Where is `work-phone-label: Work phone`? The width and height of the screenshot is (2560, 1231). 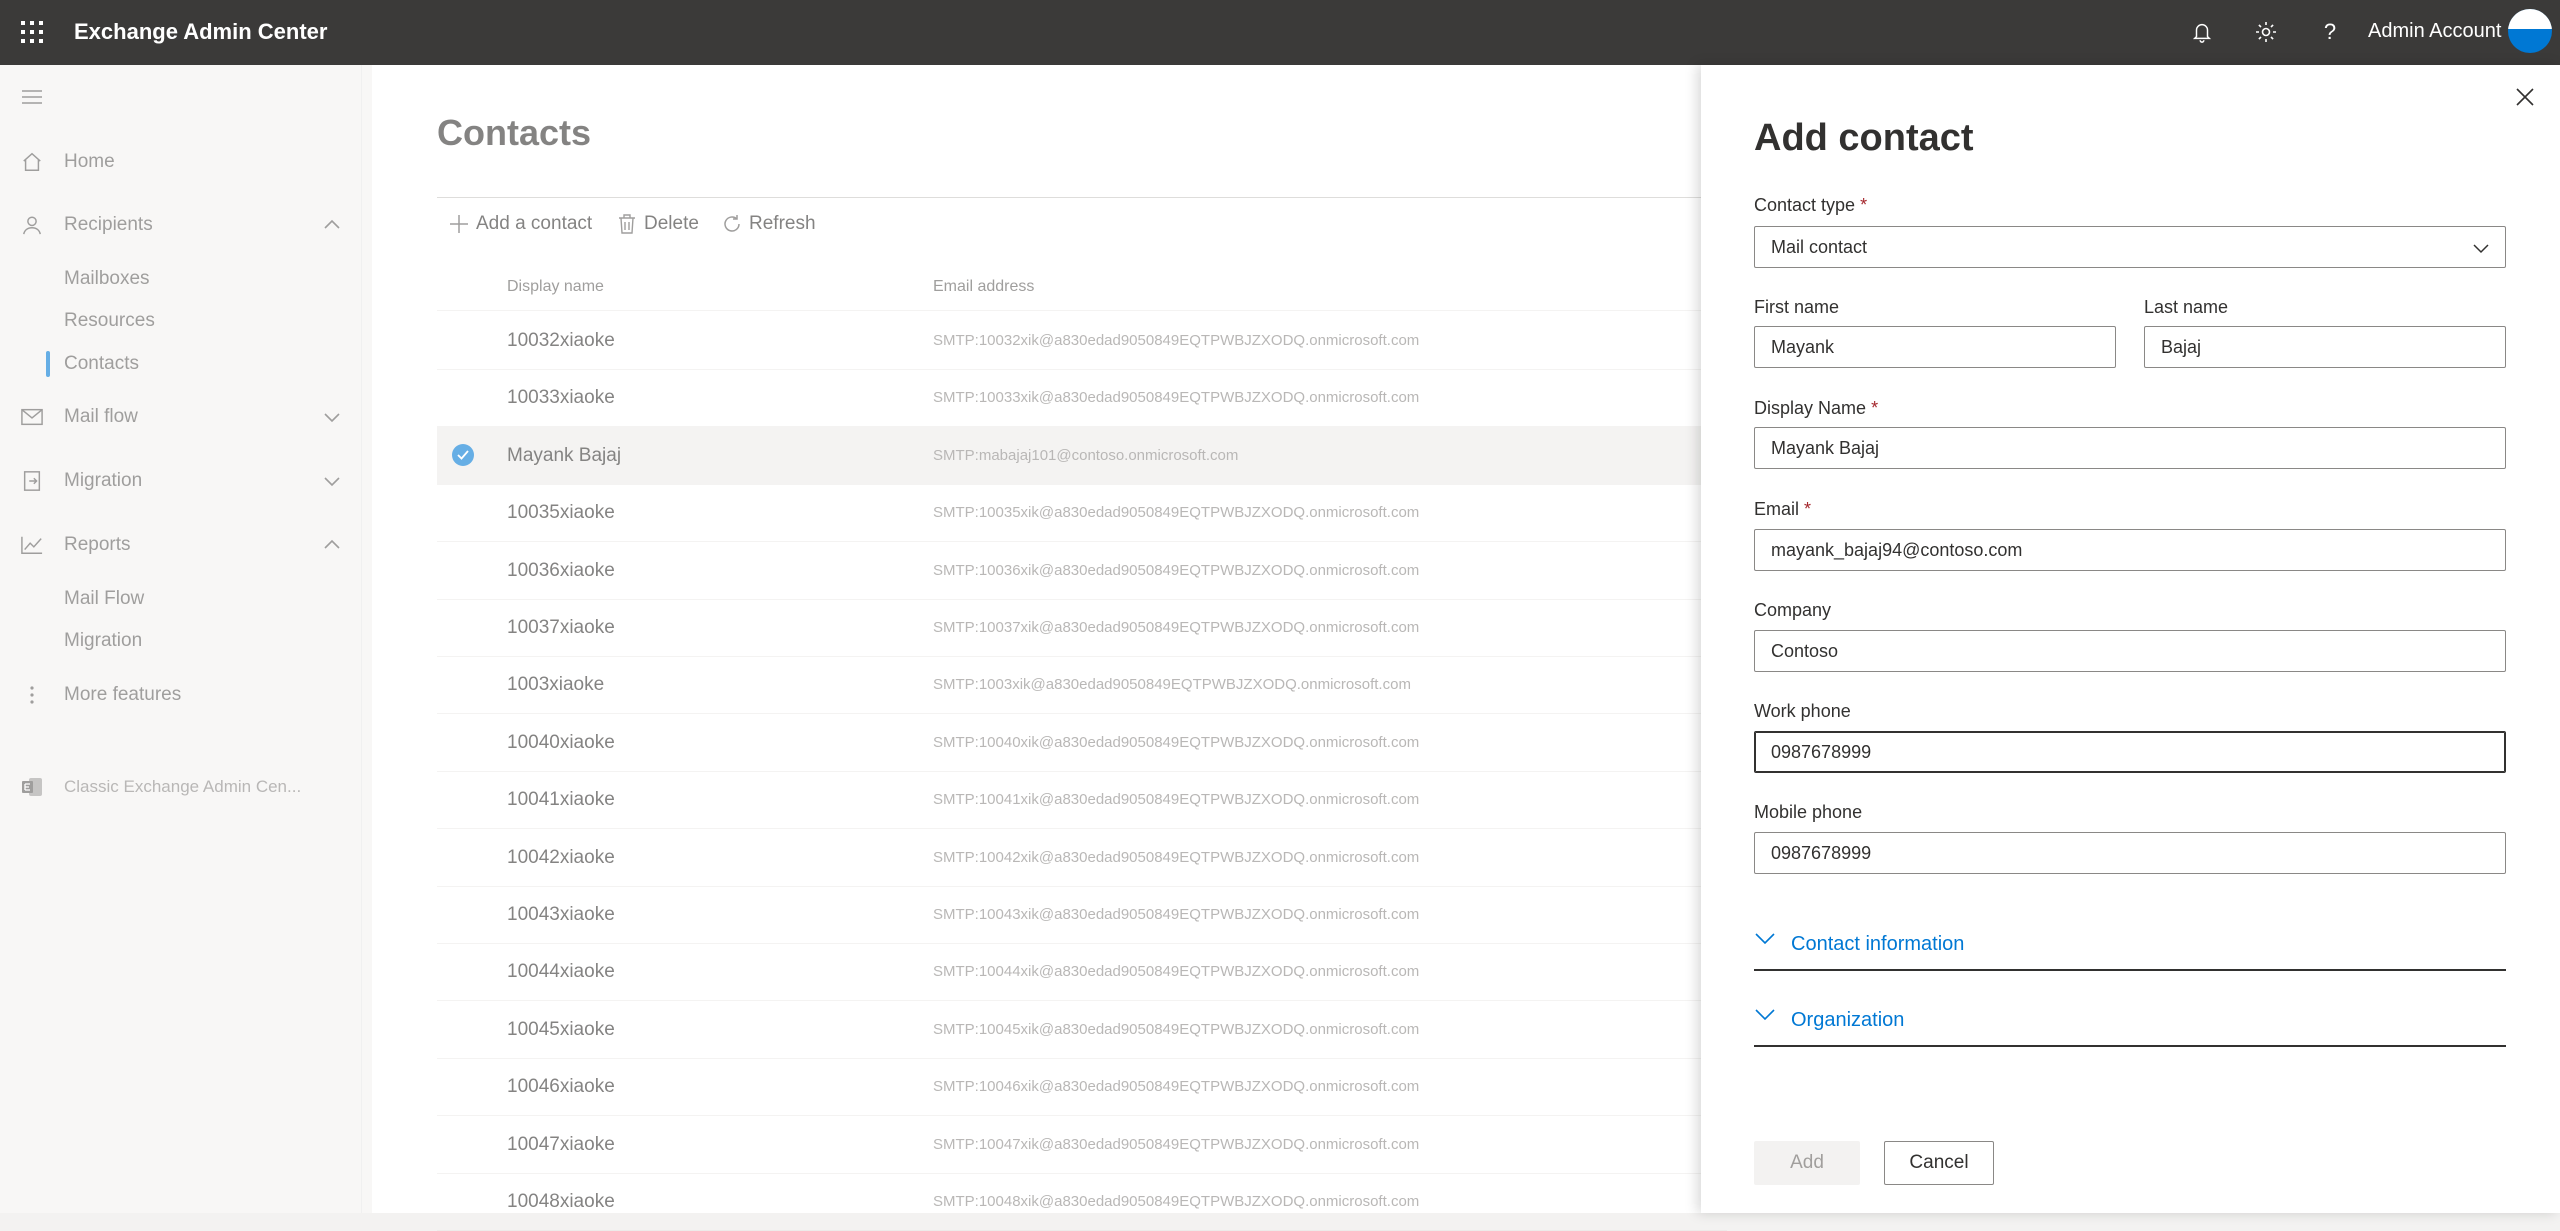
work-phone-label: Work phone is located at coordinates (1802, 711).